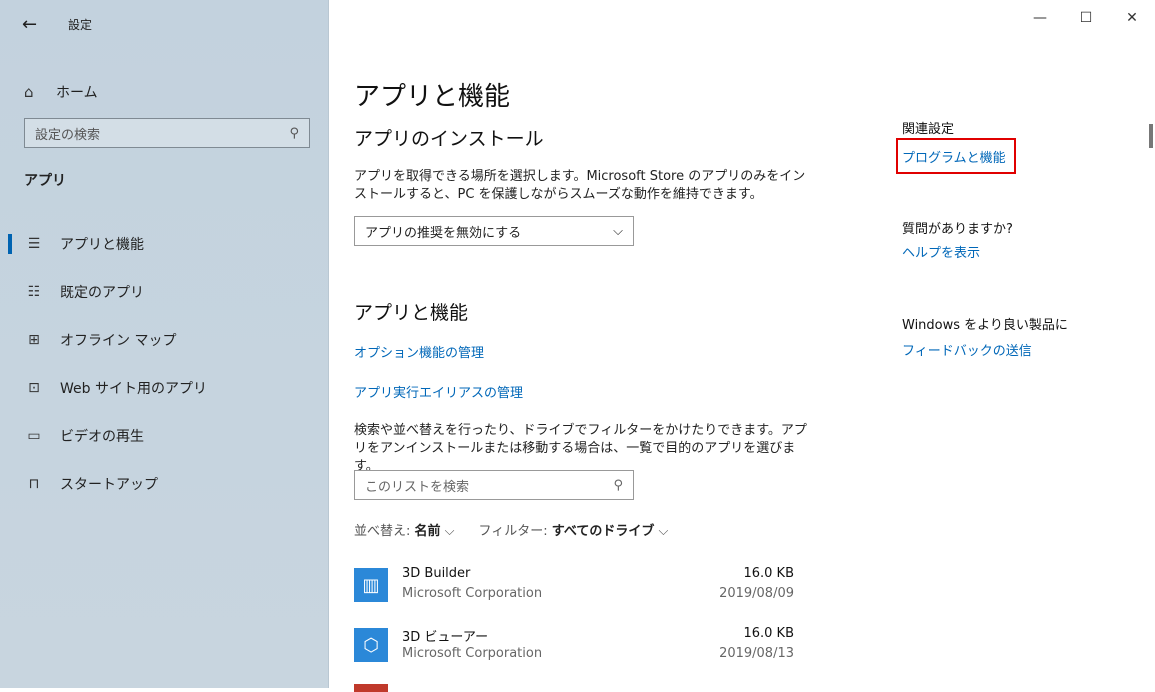 The image size is (1155, 692). I want to click on feedback-link: フィードバックの送信, so click(967, 349).